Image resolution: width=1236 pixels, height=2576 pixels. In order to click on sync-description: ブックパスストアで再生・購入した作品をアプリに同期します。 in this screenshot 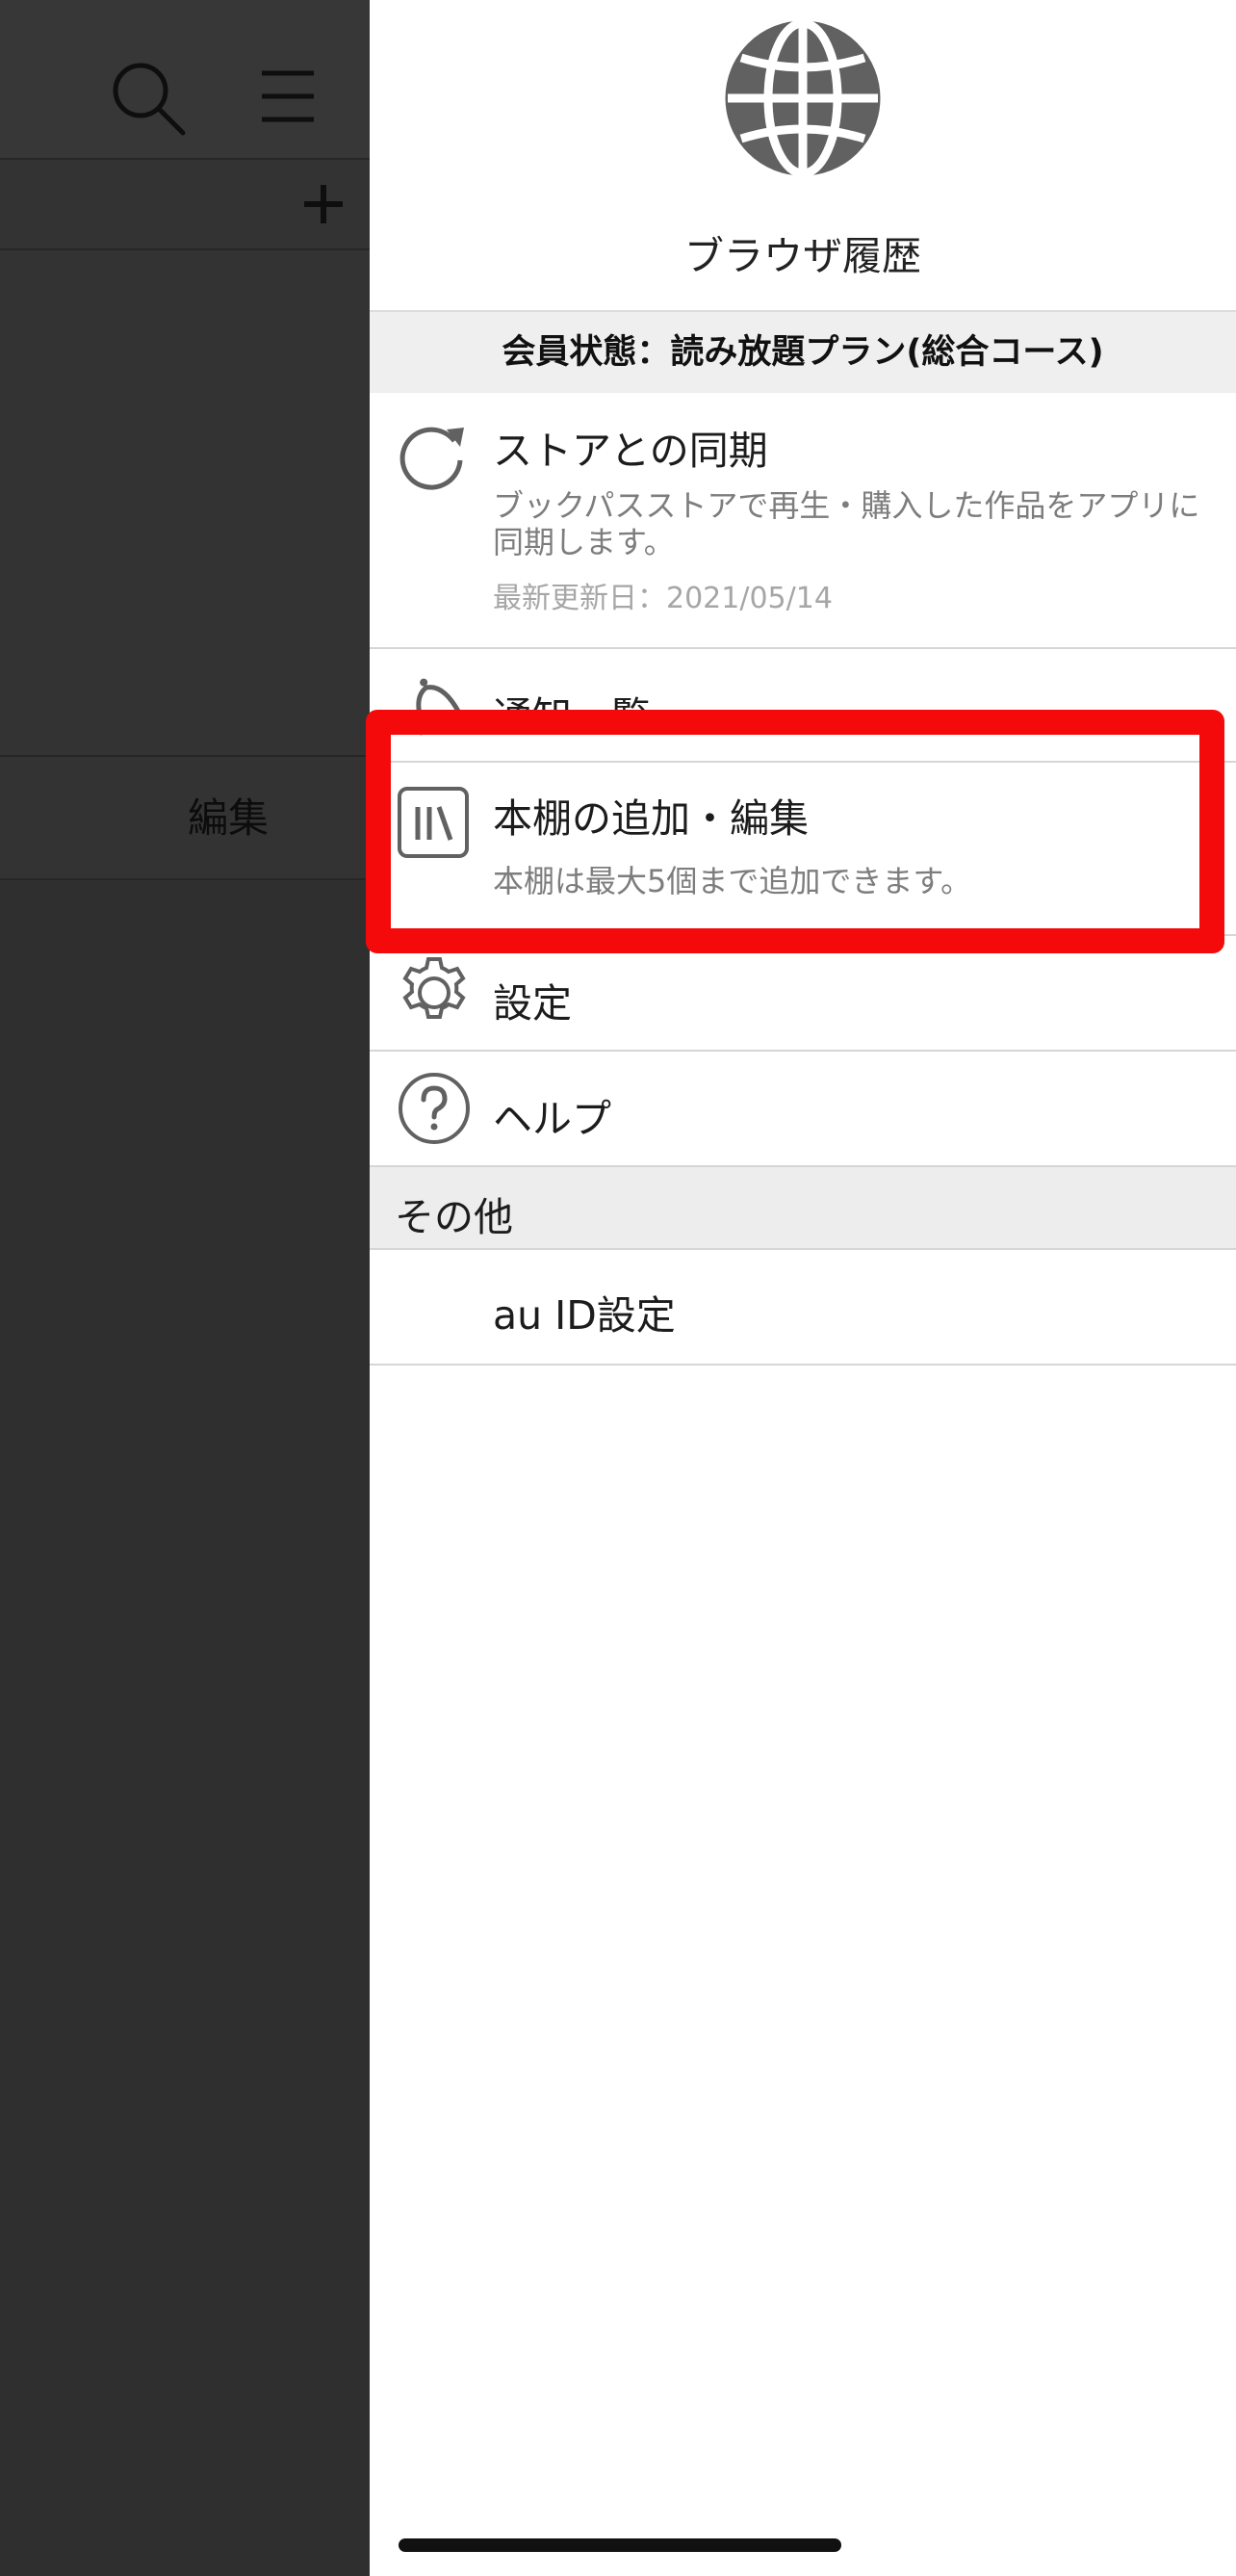, I will do `click(846, 523)`.